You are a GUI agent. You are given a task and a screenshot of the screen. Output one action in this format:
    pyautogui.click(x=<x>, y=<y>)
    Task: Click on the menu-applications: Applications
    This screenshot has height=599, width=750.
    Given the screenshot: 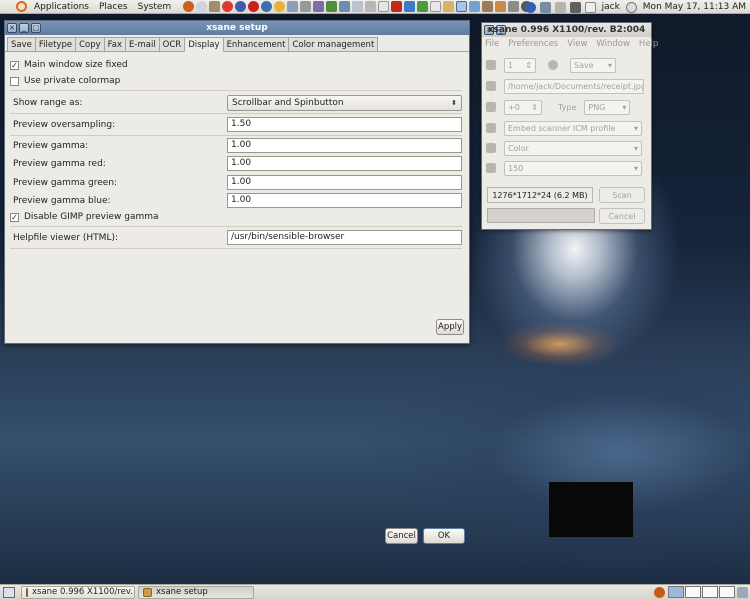 What is the action you would take?
    pyautogui.click(x=61, y=7)
    